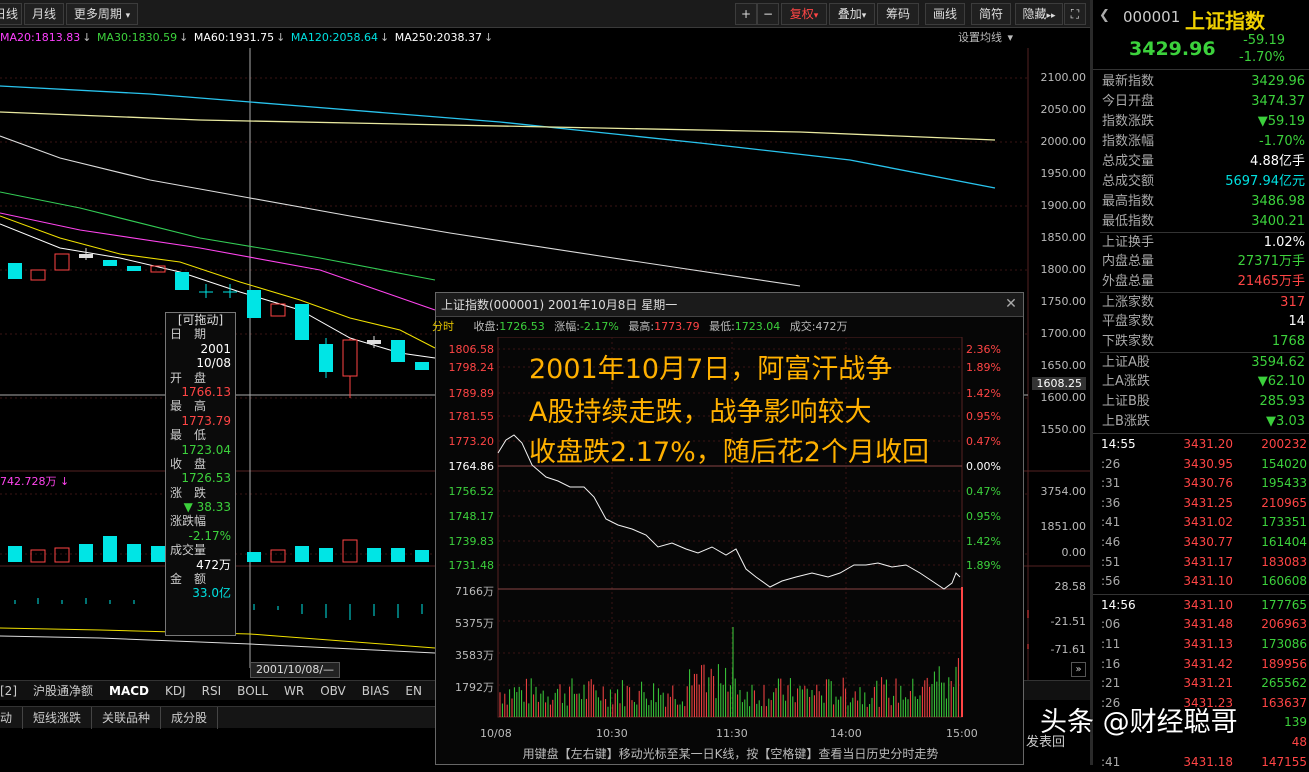  What do you see at coordinates (1104, 15) in the screenshot?
I see `scroll-up-icon: ❮` at bounding box center [1104, 15].